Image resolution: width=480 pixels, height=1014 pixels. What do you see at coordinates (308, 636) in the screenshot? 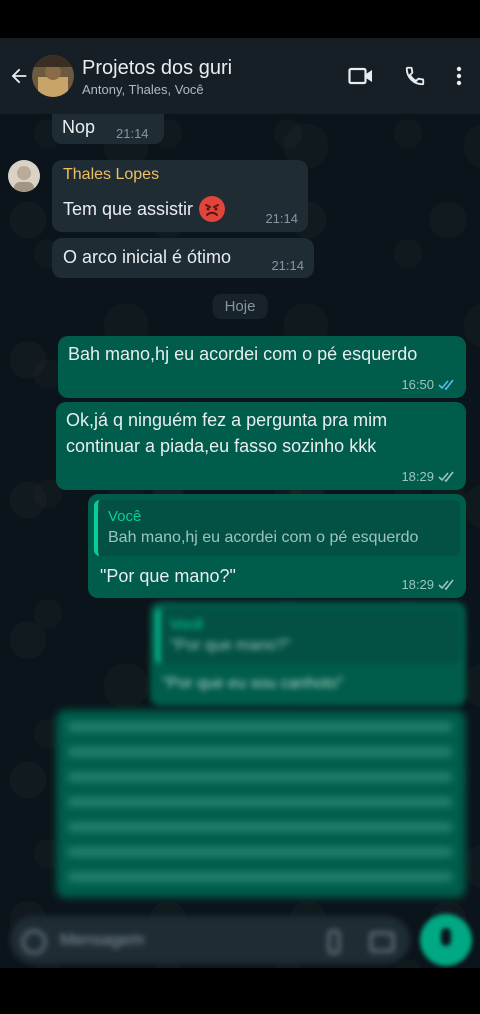
I see `quoted-message: Você "Por que mano?"` at bounding box center [308, 636].